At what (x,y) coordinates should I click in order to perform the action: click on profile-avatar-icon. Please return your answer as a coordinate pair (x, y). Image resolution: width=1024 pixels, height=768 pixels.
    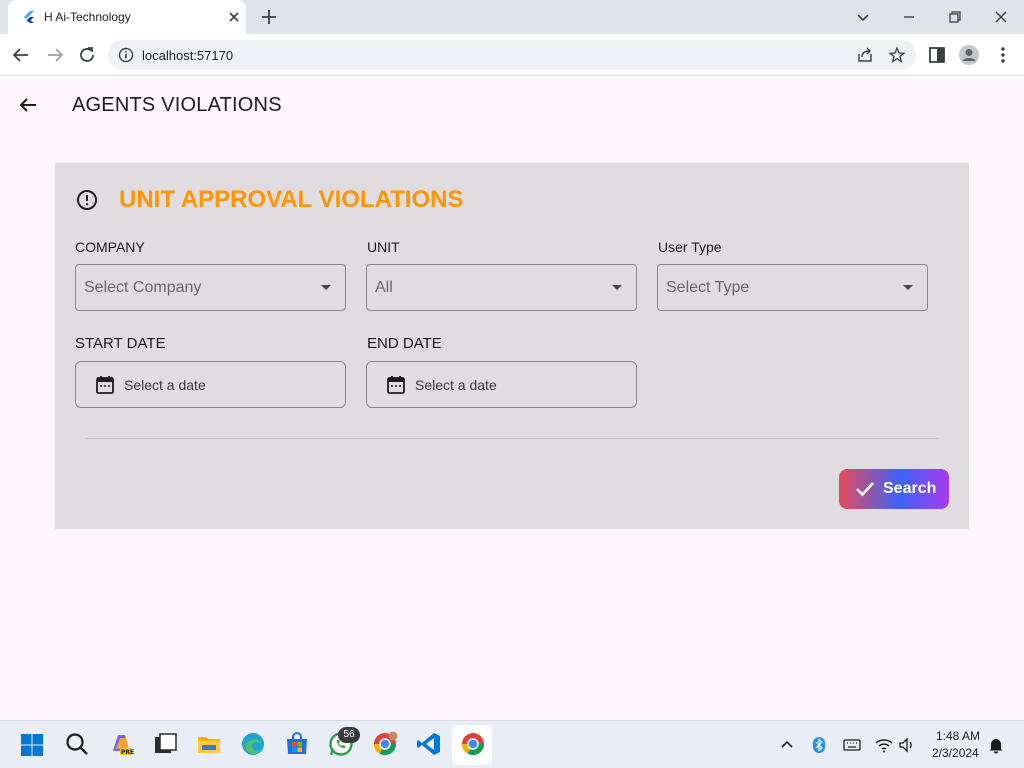
    Looking at the image, I should click on (969, 55).